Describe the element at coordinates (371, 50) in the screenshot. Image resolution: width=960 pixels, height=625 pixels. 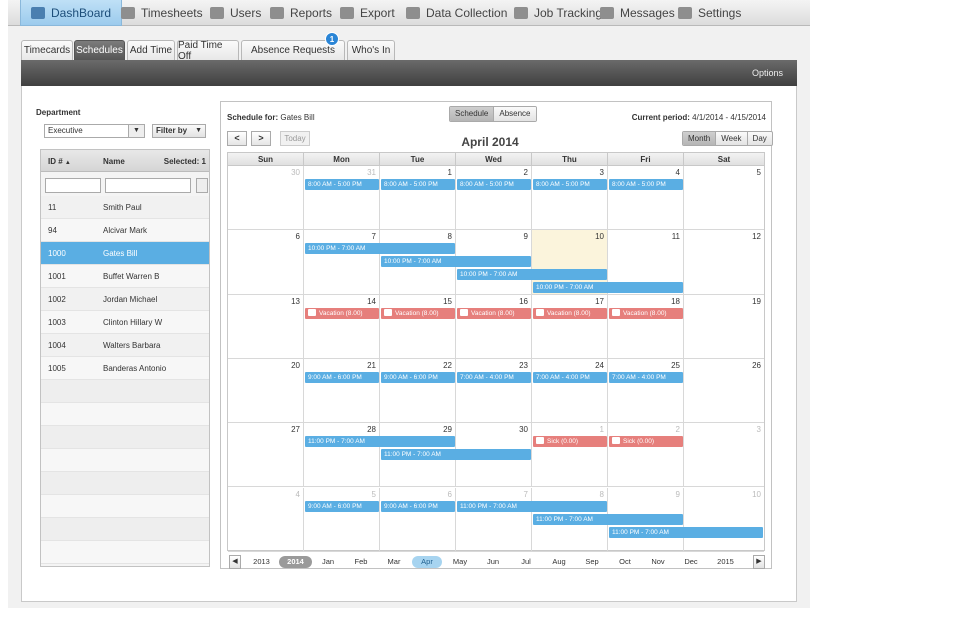
I see `tab-who-s-in: Who's In` at that location.